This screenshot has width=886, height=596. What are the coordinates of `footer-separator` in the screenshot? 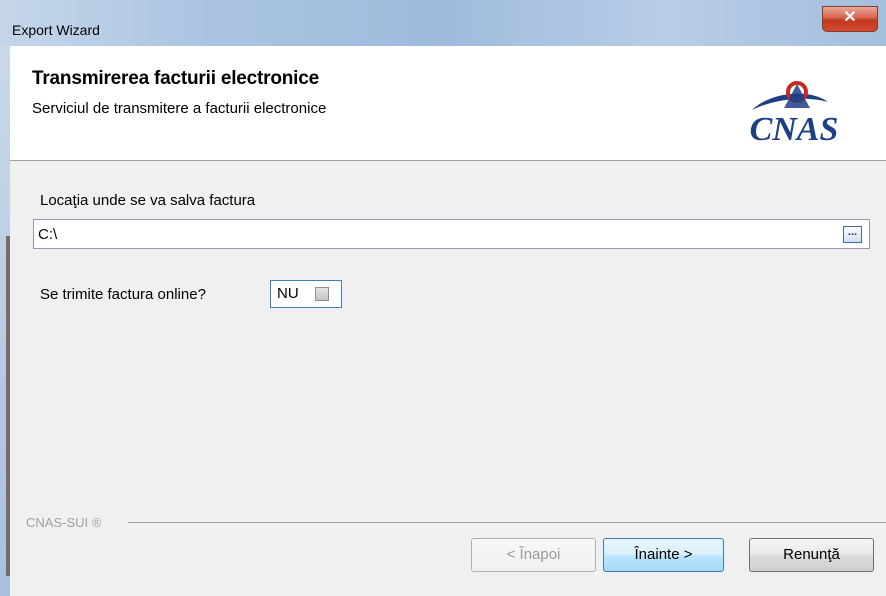 It's located at (507, 522).